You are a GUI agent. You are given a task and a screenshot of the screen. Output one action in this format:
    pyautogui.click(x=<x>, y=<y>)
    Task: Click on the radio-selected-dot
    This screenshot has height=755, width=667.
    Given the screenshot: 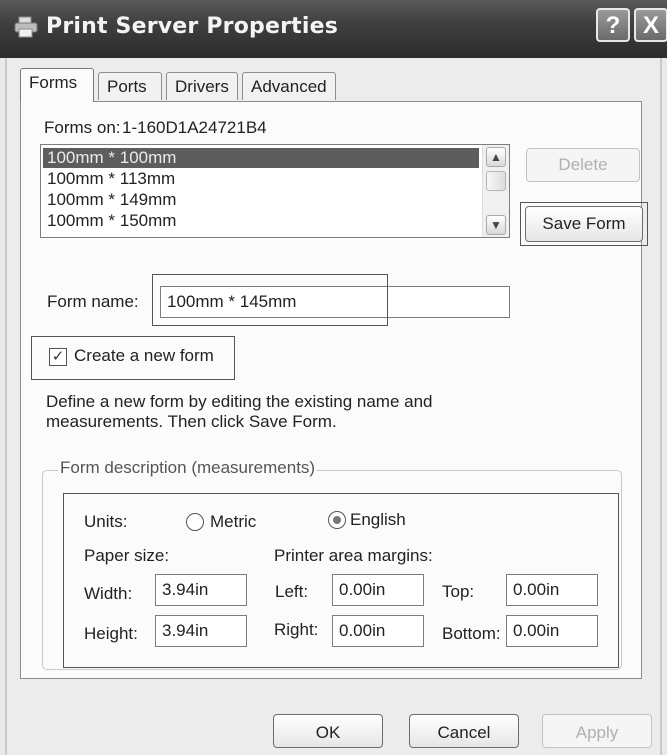 What is the action you would take?
    pyautogui.click(x=337, y=520)
    